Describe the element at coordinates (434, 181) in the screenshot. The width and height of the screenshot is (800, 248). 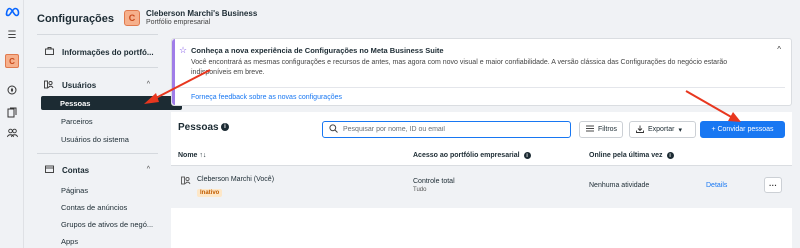
I see `access-level: Controle total` at that location.